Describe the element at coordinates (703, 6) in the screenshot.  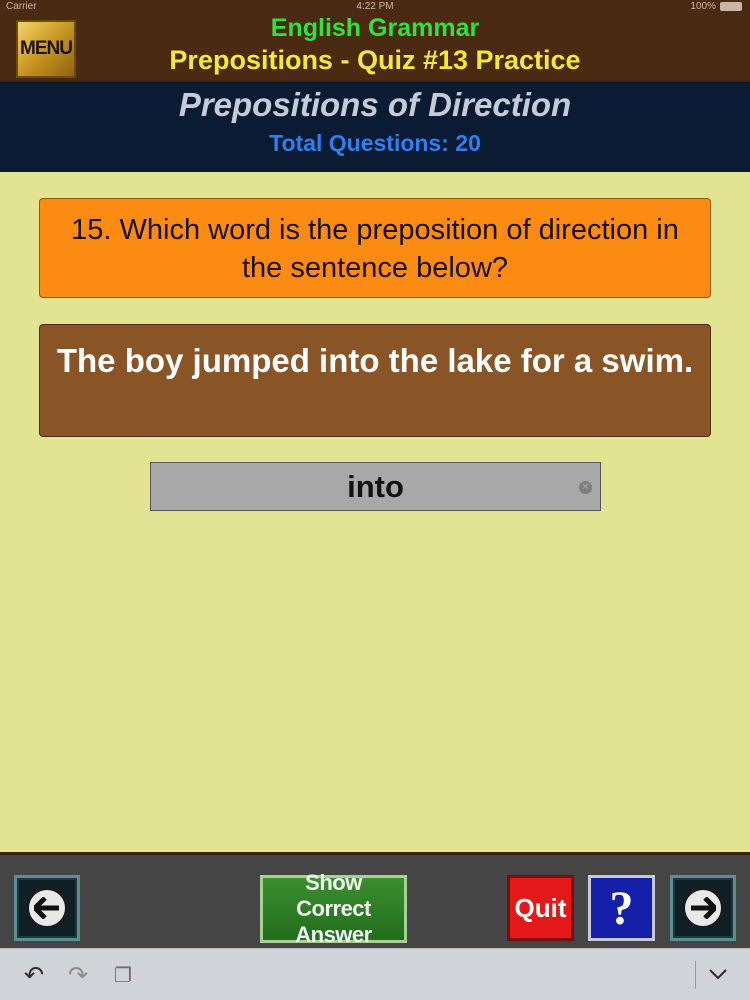
I see `battery-percent: 100%` at that location.